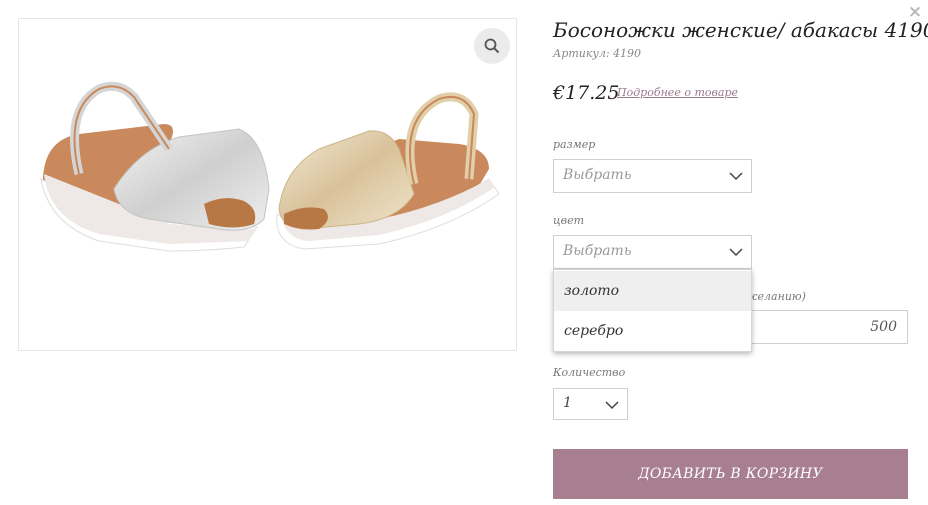 The width and height of the screenshot is (928, 505). I want to click on size-select: Выбрать, so click(652, 176).